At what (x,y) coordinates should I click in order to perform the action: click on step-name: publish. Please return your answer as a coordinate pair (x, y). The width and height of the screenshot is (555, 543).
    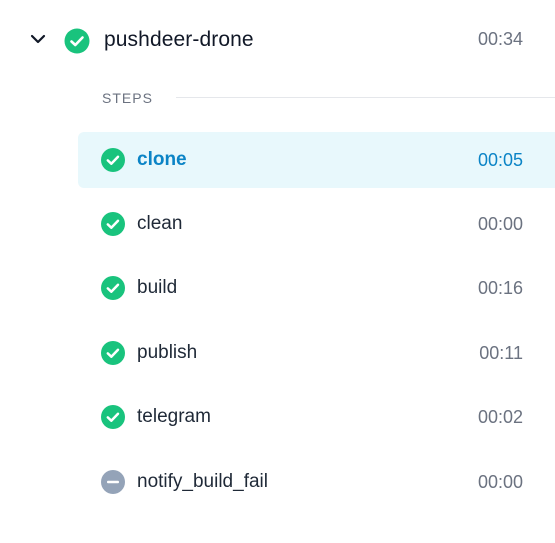
    Looking at the image, I should click on (167, 352).